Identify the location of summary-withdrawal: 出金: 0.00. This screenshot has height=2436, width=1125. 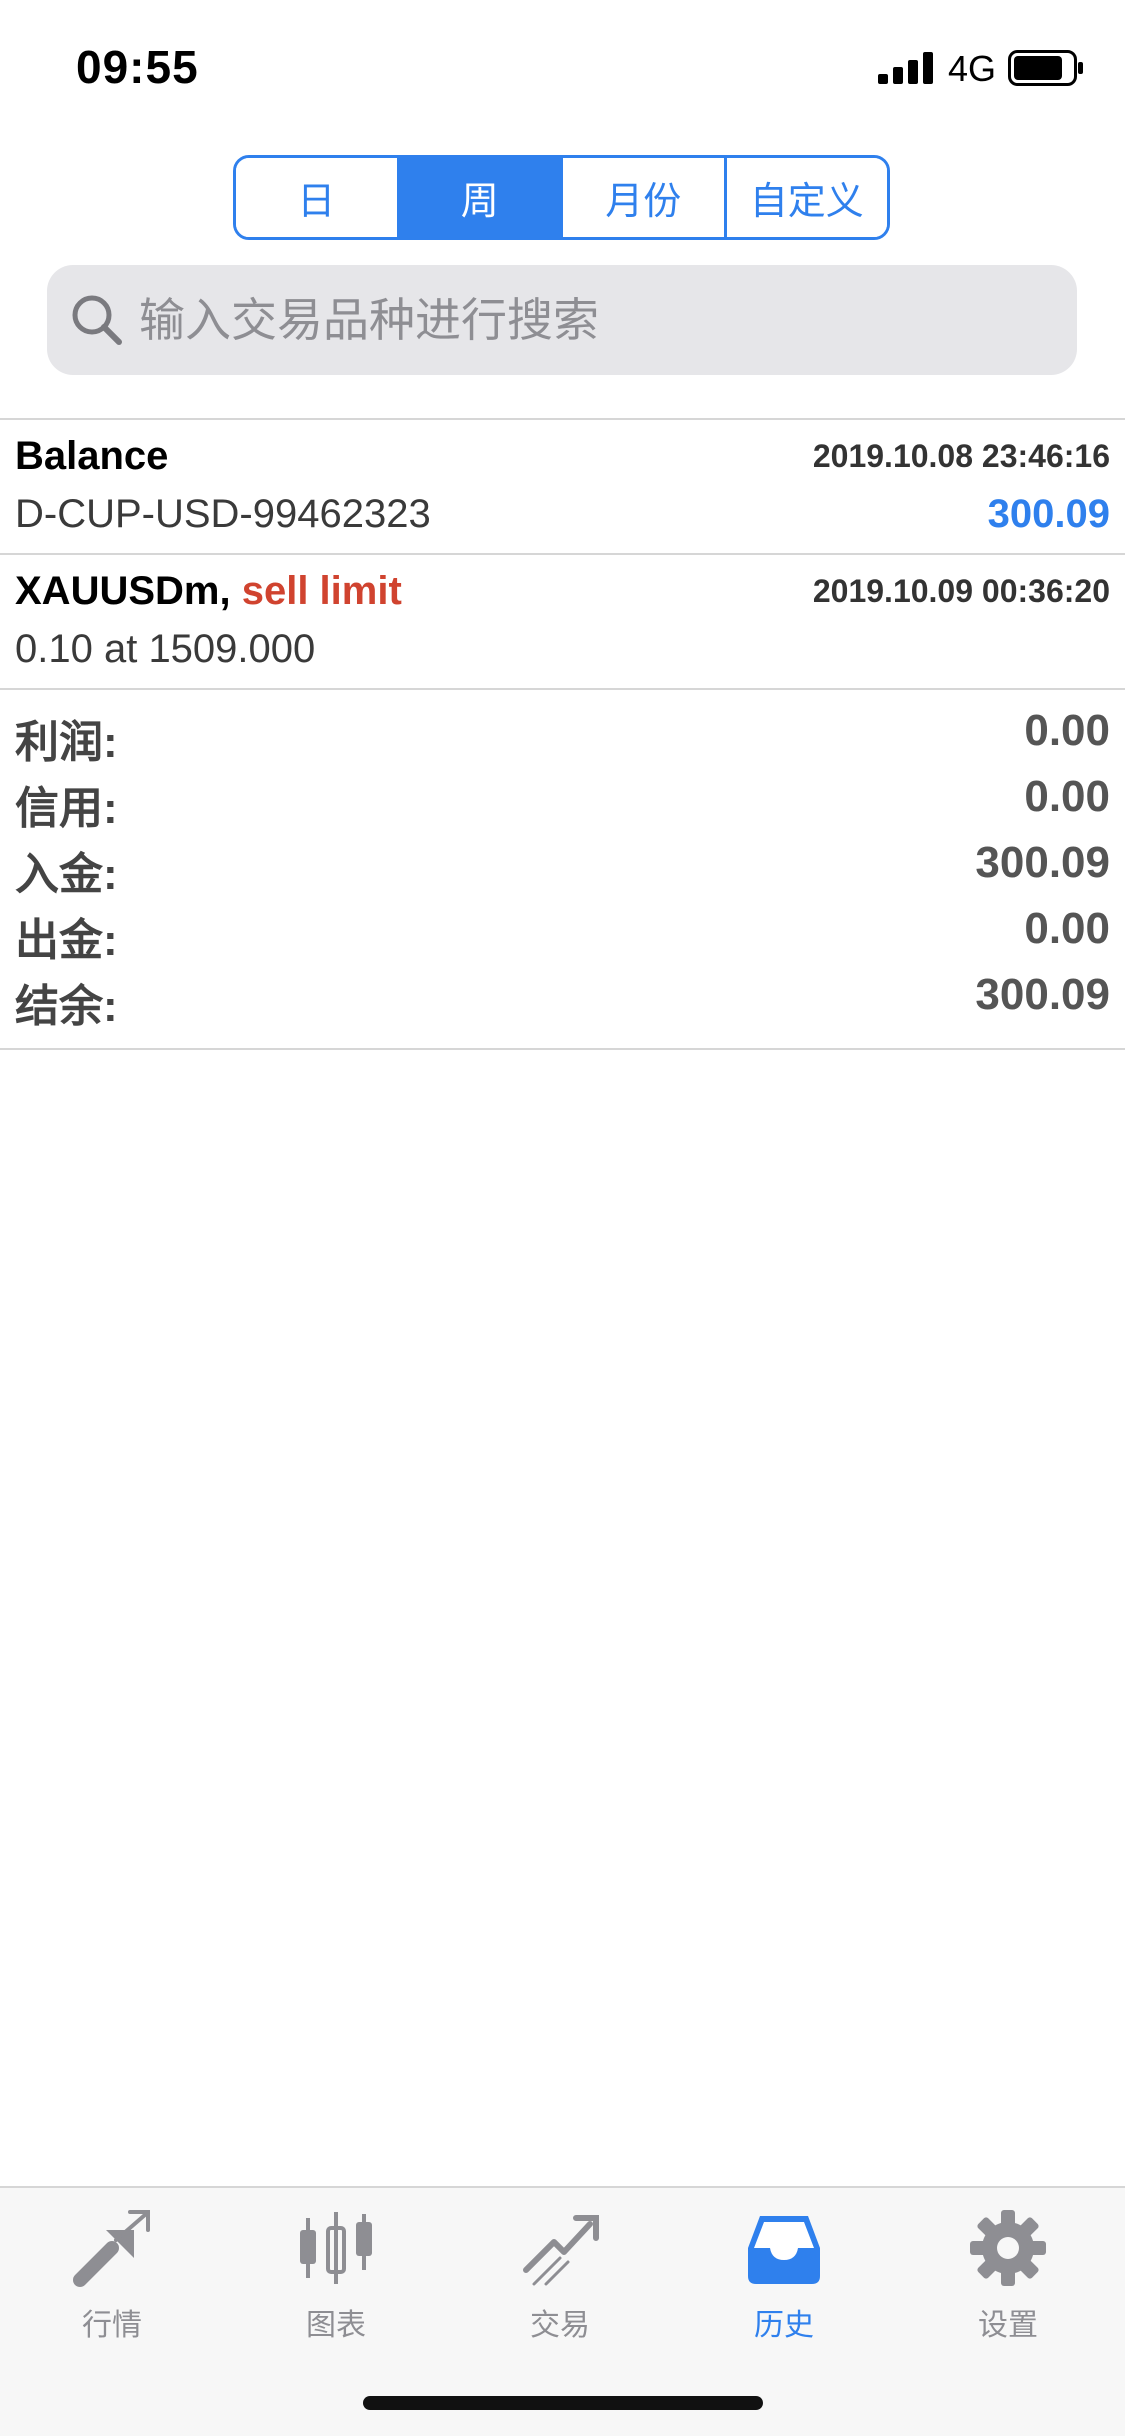
(562, 937).